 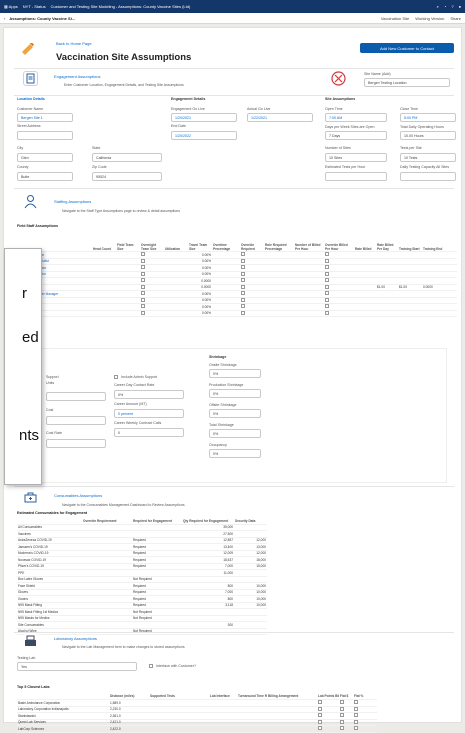 I want to click on days-per-week-field: 7 Days, so click(x=356, y=135).